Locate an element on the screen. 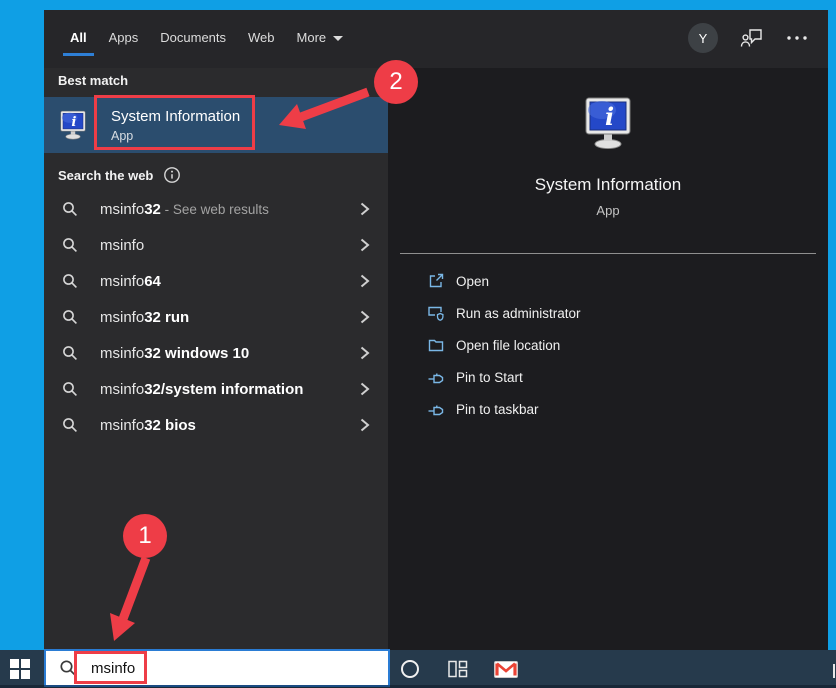 This screenshot has height=688, width=836. more-options-icon is located at coordinates (797, 38).